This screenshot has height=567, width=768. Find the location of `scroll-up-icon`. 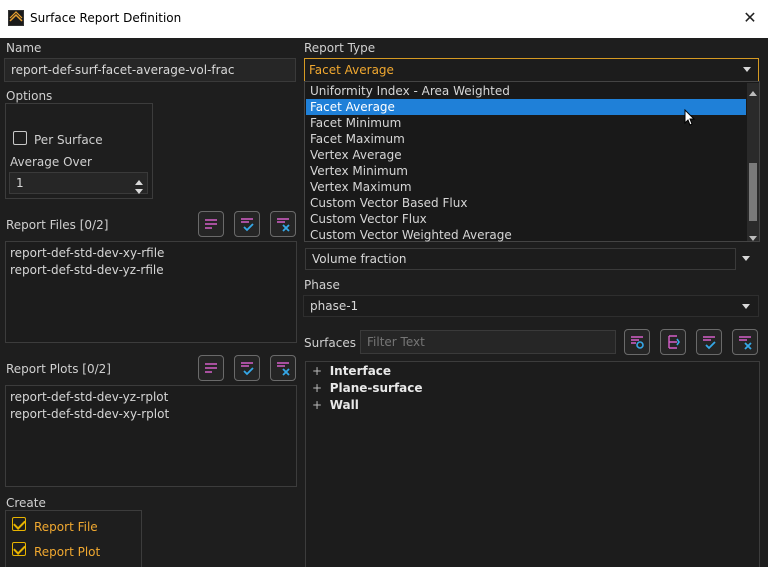

scroll-up-icon is located at coordinates (753, 92).